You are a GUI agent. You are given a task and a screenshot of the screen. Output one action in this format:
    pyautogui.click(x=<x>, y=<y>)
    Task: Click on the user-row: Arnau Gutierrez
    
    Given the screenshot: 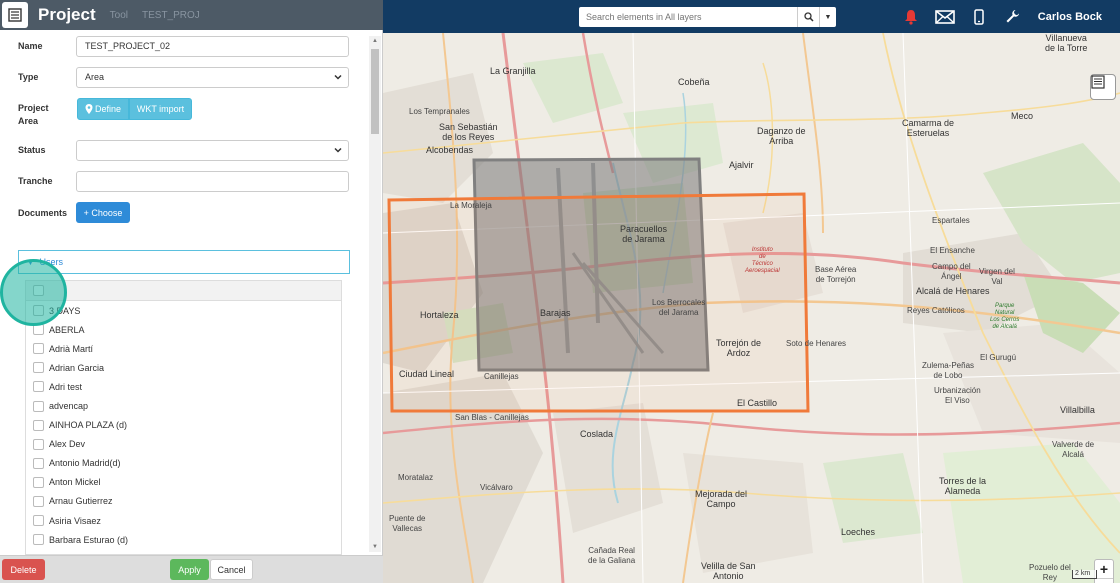 What is the action you would take?
    pyautogui.click(x=183, y=501)
    